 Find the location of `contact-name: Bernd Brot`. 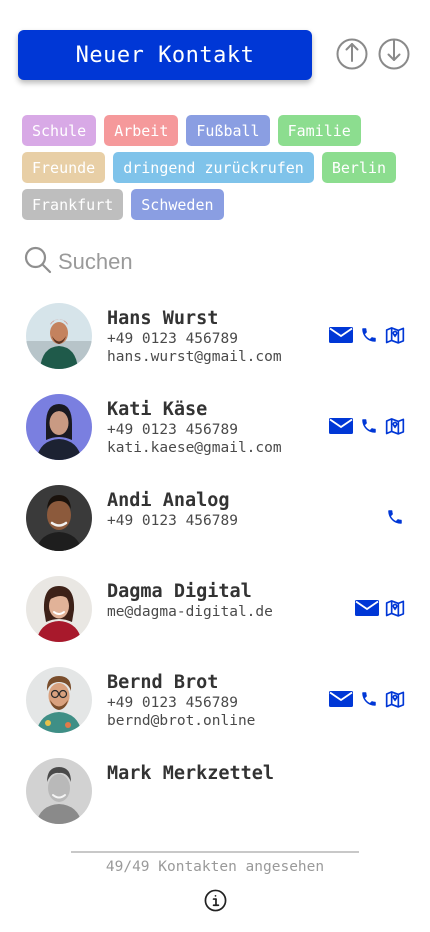

contact-name: Bernd Brot is located at coordinates (163, 682).